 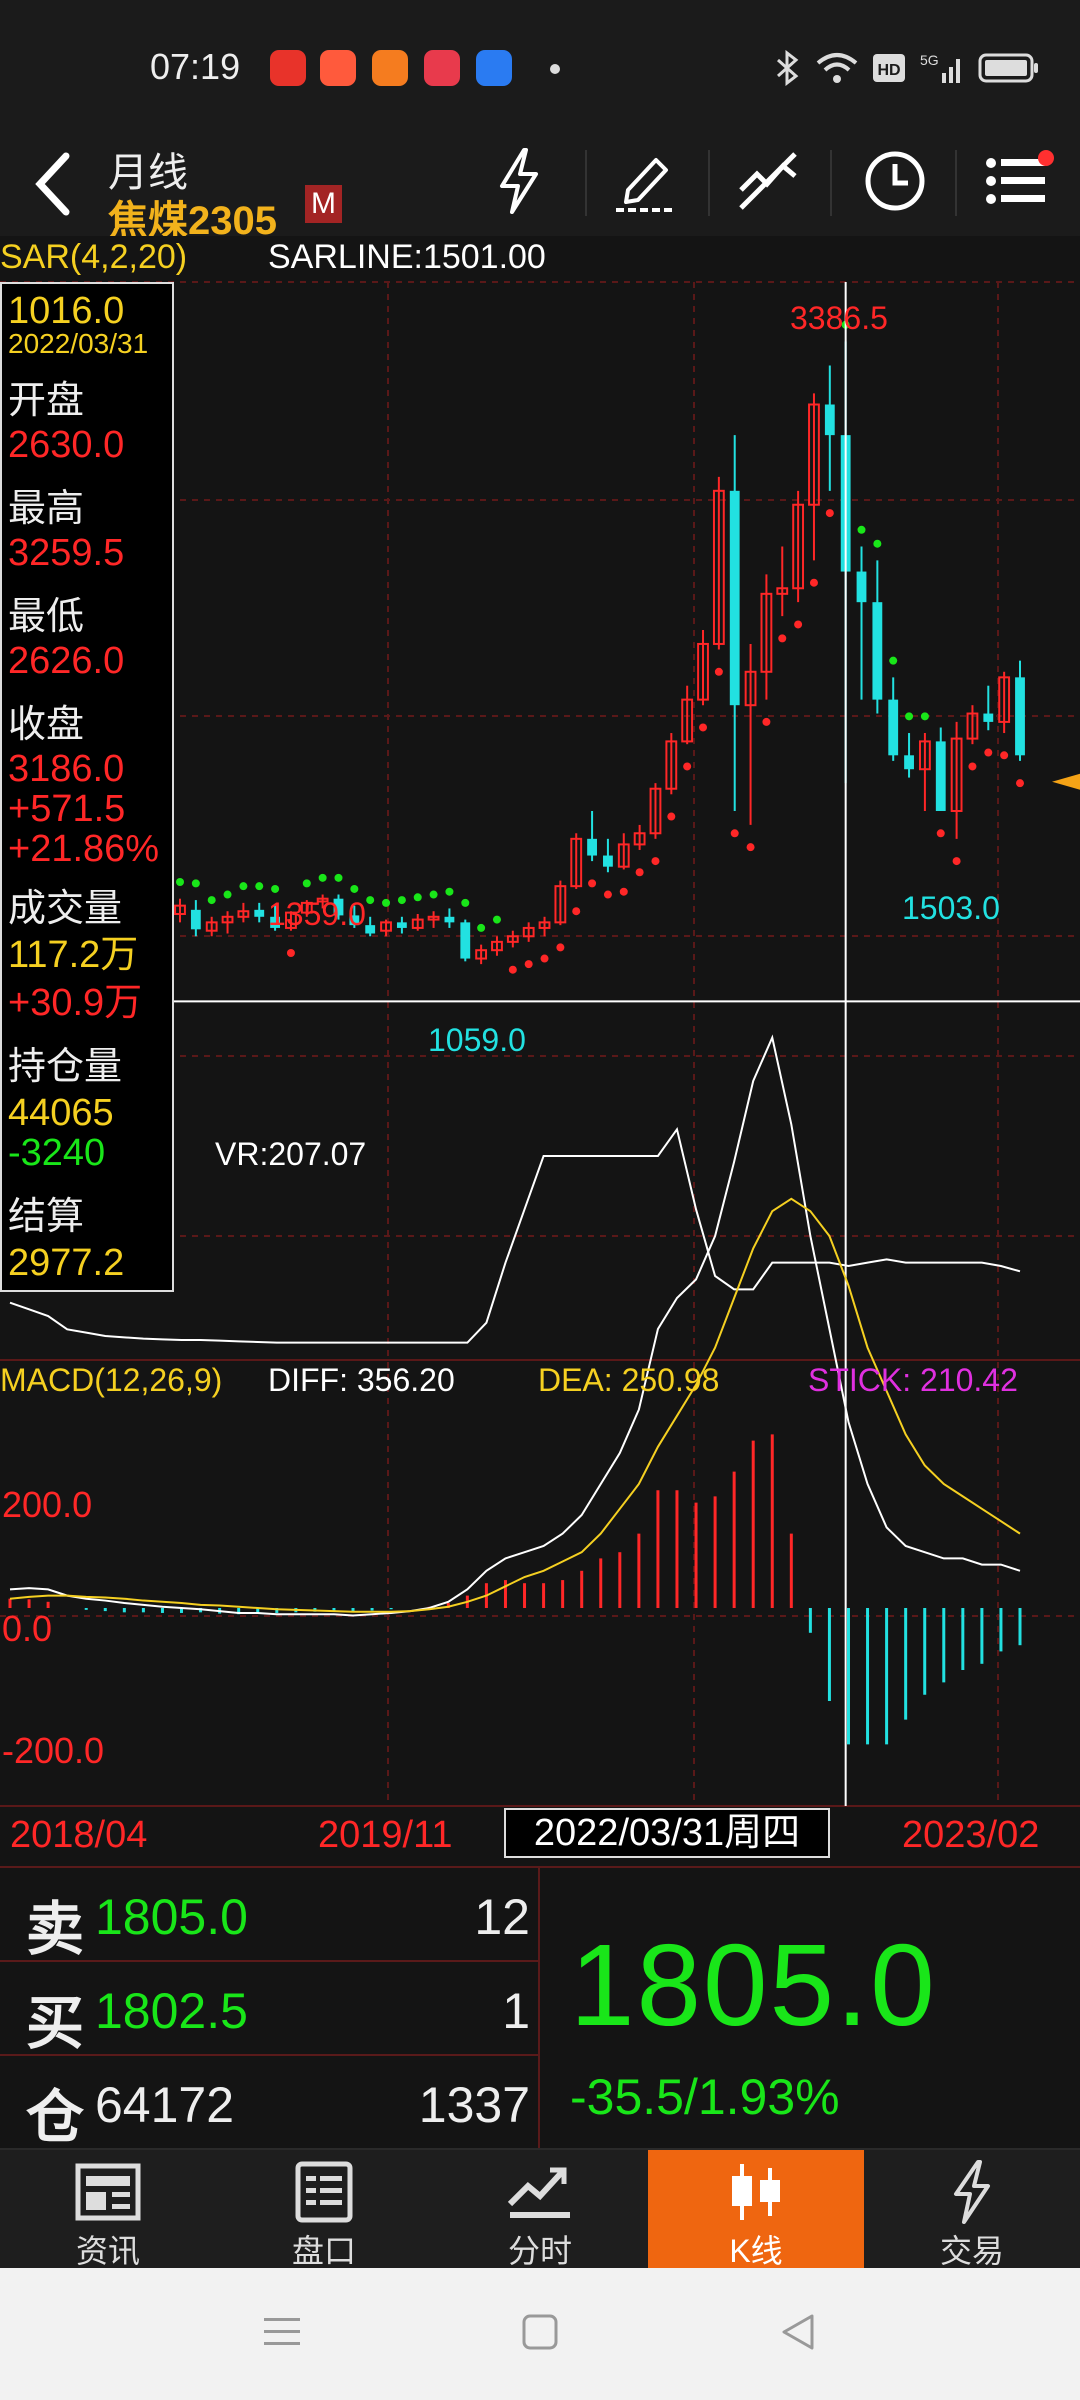 What do you see at coordinates (53, 184) in the screenshot?
I see `back-icon` at bounding box center [53, 184].